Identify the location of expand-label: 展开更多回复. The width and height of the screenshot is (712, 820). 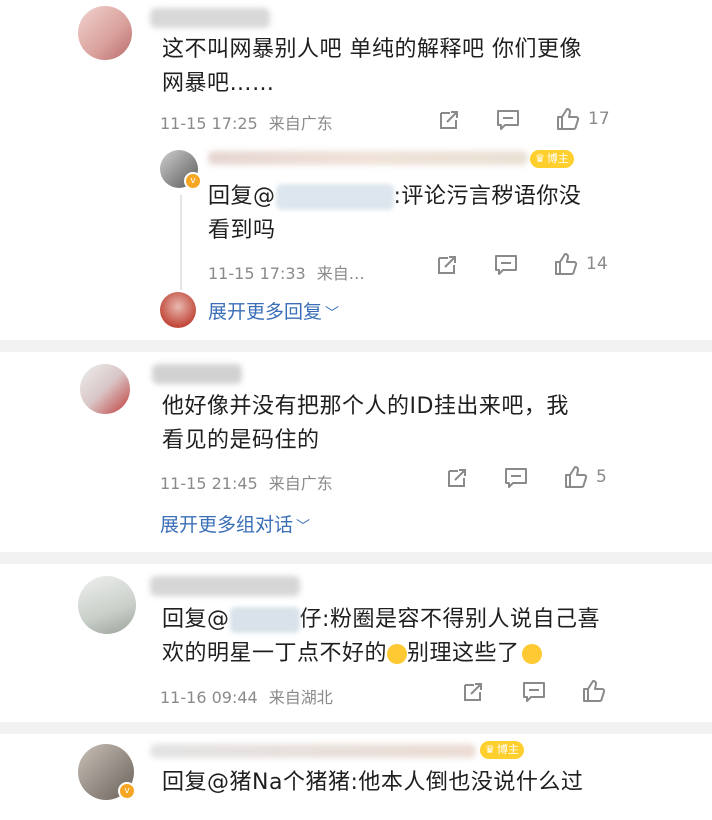
(265, 312).